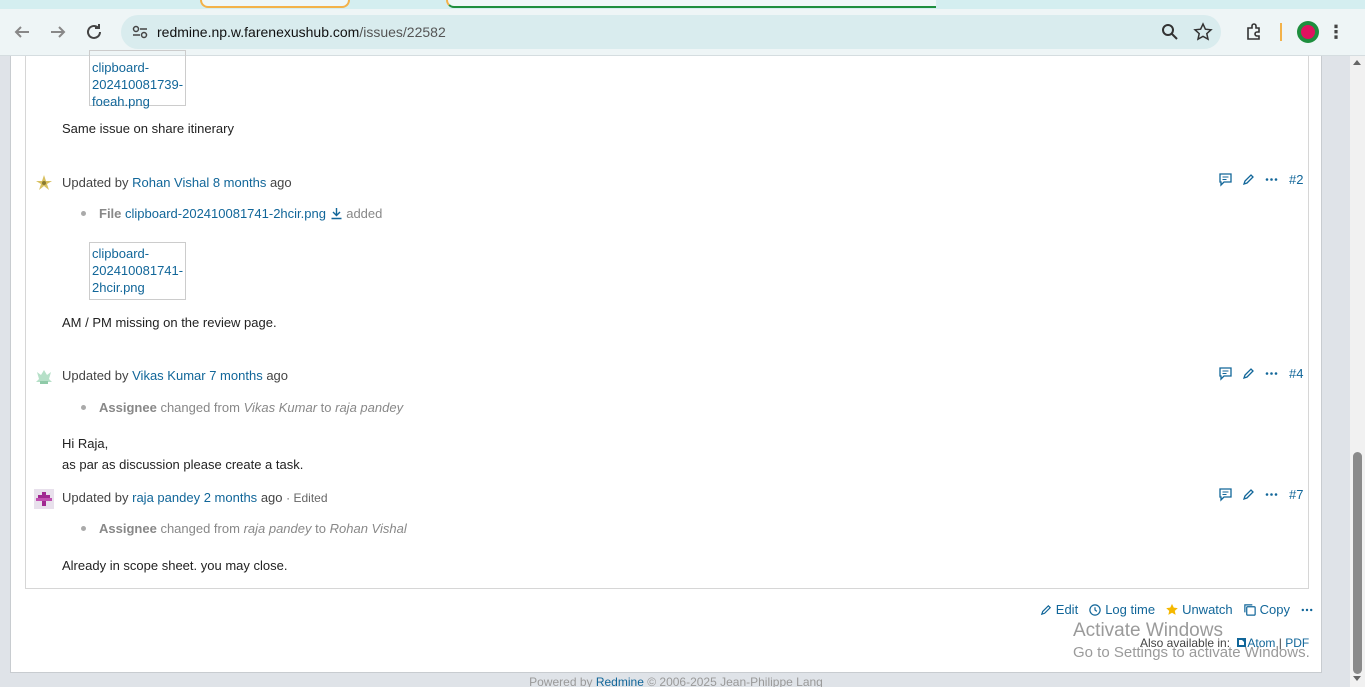  I want to click on bookmark-star-icon, so click(1203, 32).